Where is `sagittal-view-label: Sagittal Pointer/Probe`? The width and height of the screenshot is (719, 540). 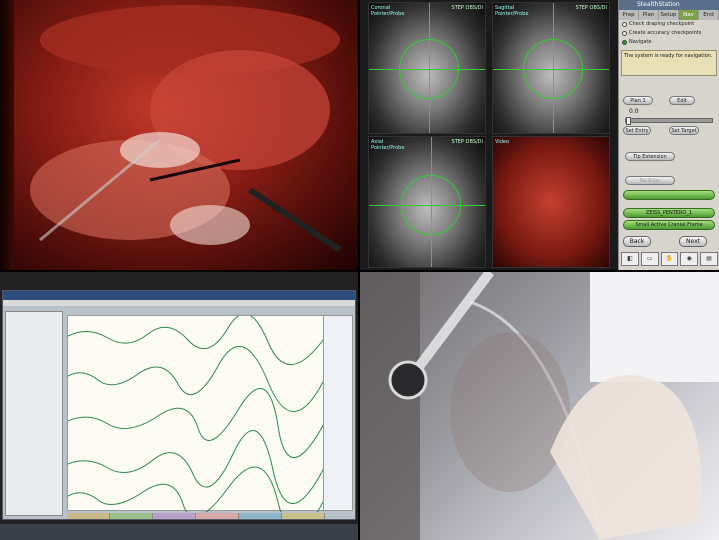 sagittal-view-label: Sagittal Pointer/Probe is located at coordinates (512, 11).